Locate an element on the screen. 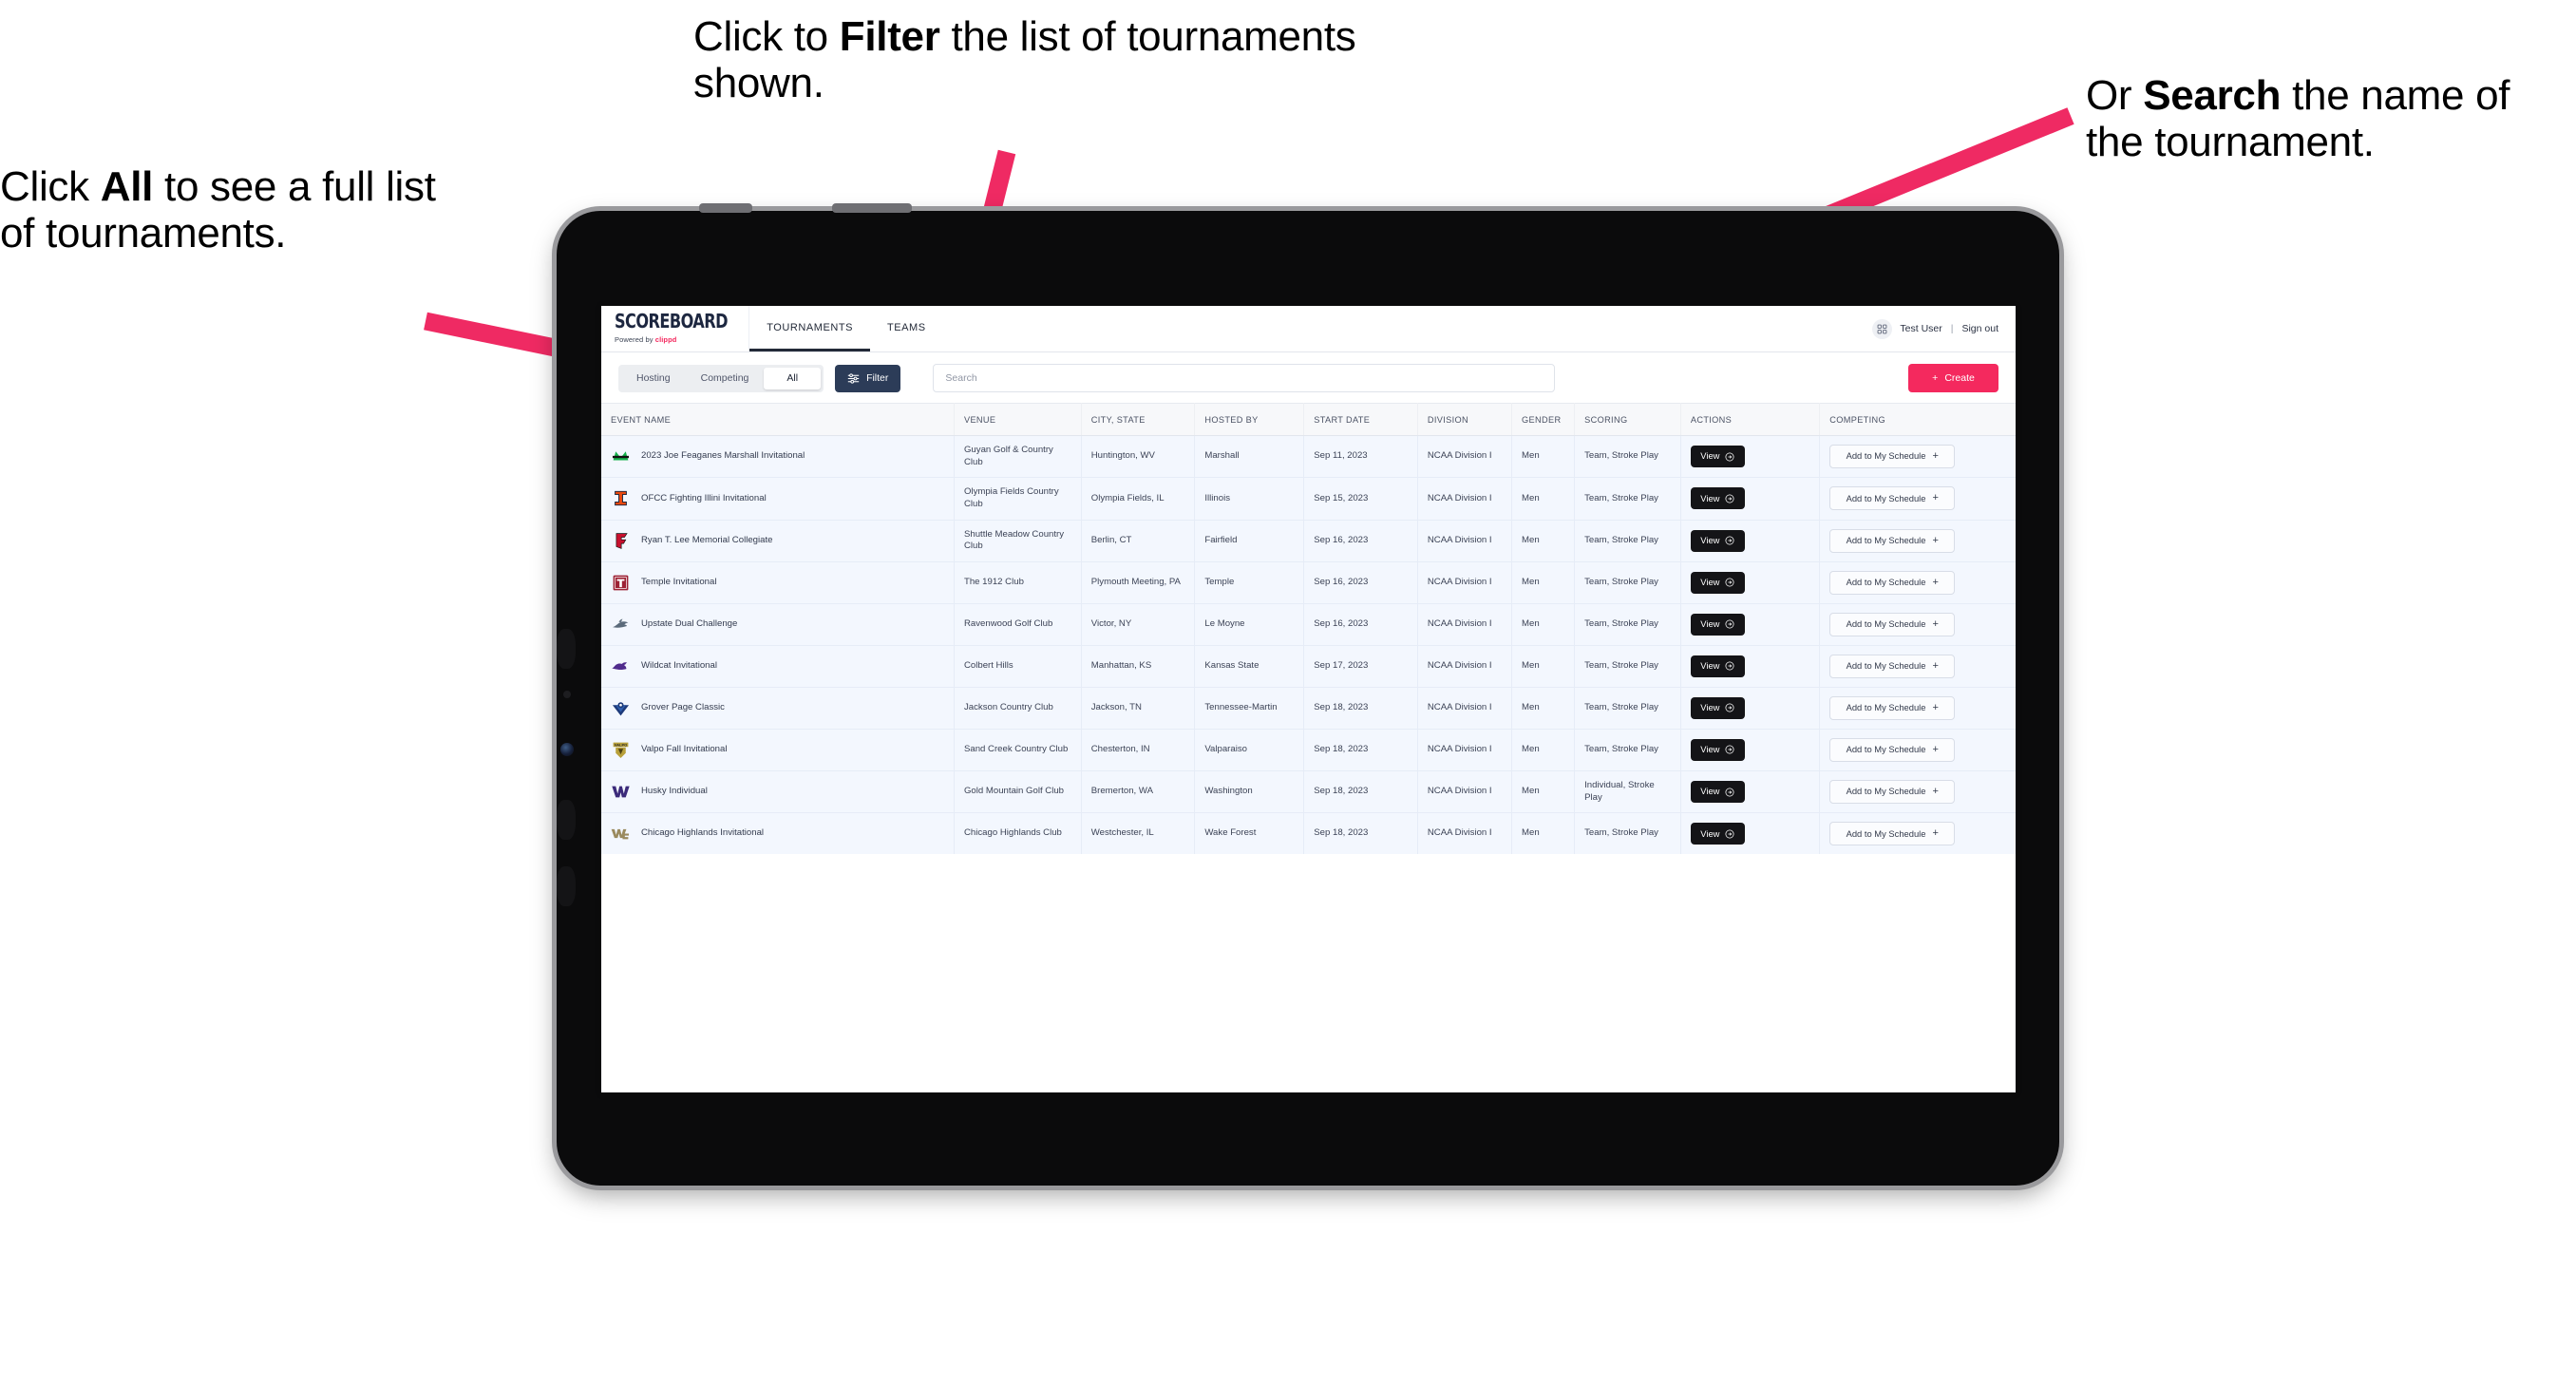  segment-all: All is located at coordinates (793, 378).